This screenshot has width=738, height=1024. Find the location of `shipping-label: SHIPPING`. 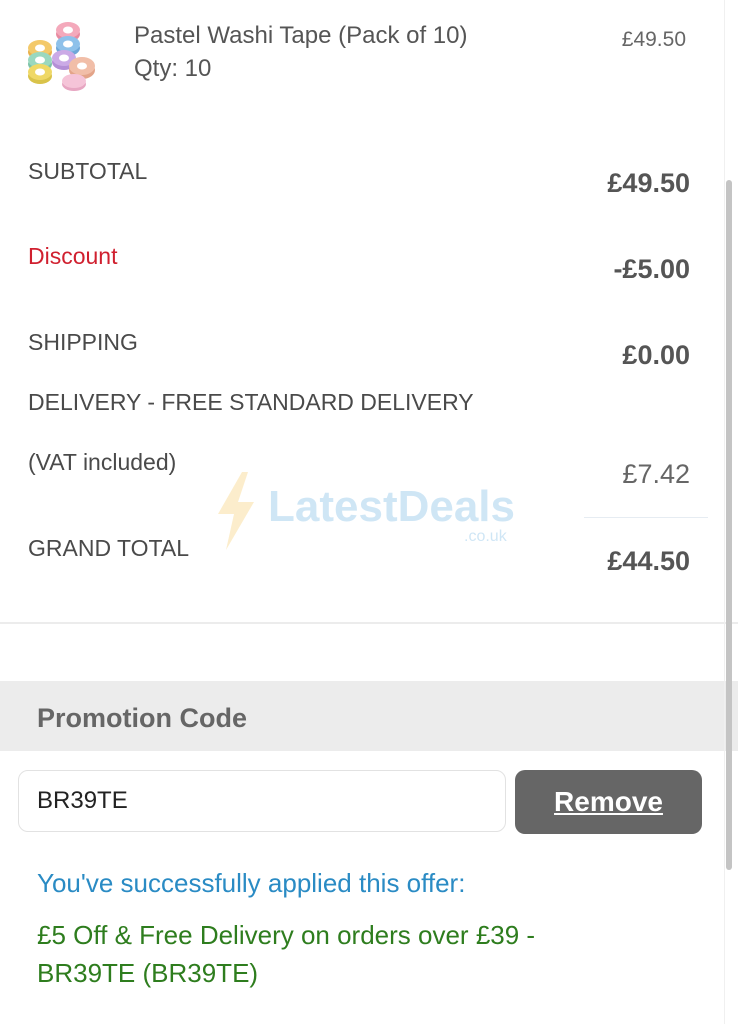

shipping-label: SHIPPING is located at coordinates (83, 342).